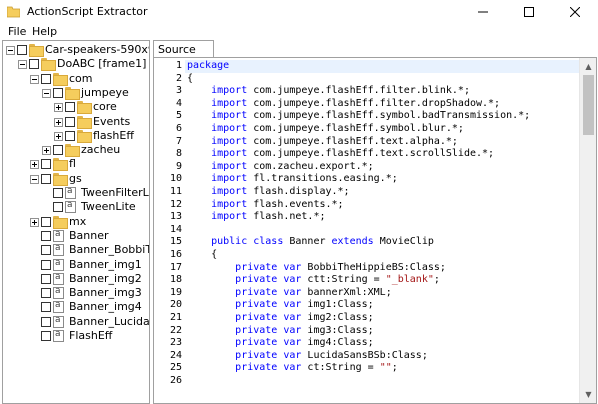 Image resolution: width=598 pixels, height=404 pixels. What do you see at coordinates (268, 192) in the screenshot?
I see `code-line: import flash.display.*;` at bounding box center [268, 192].